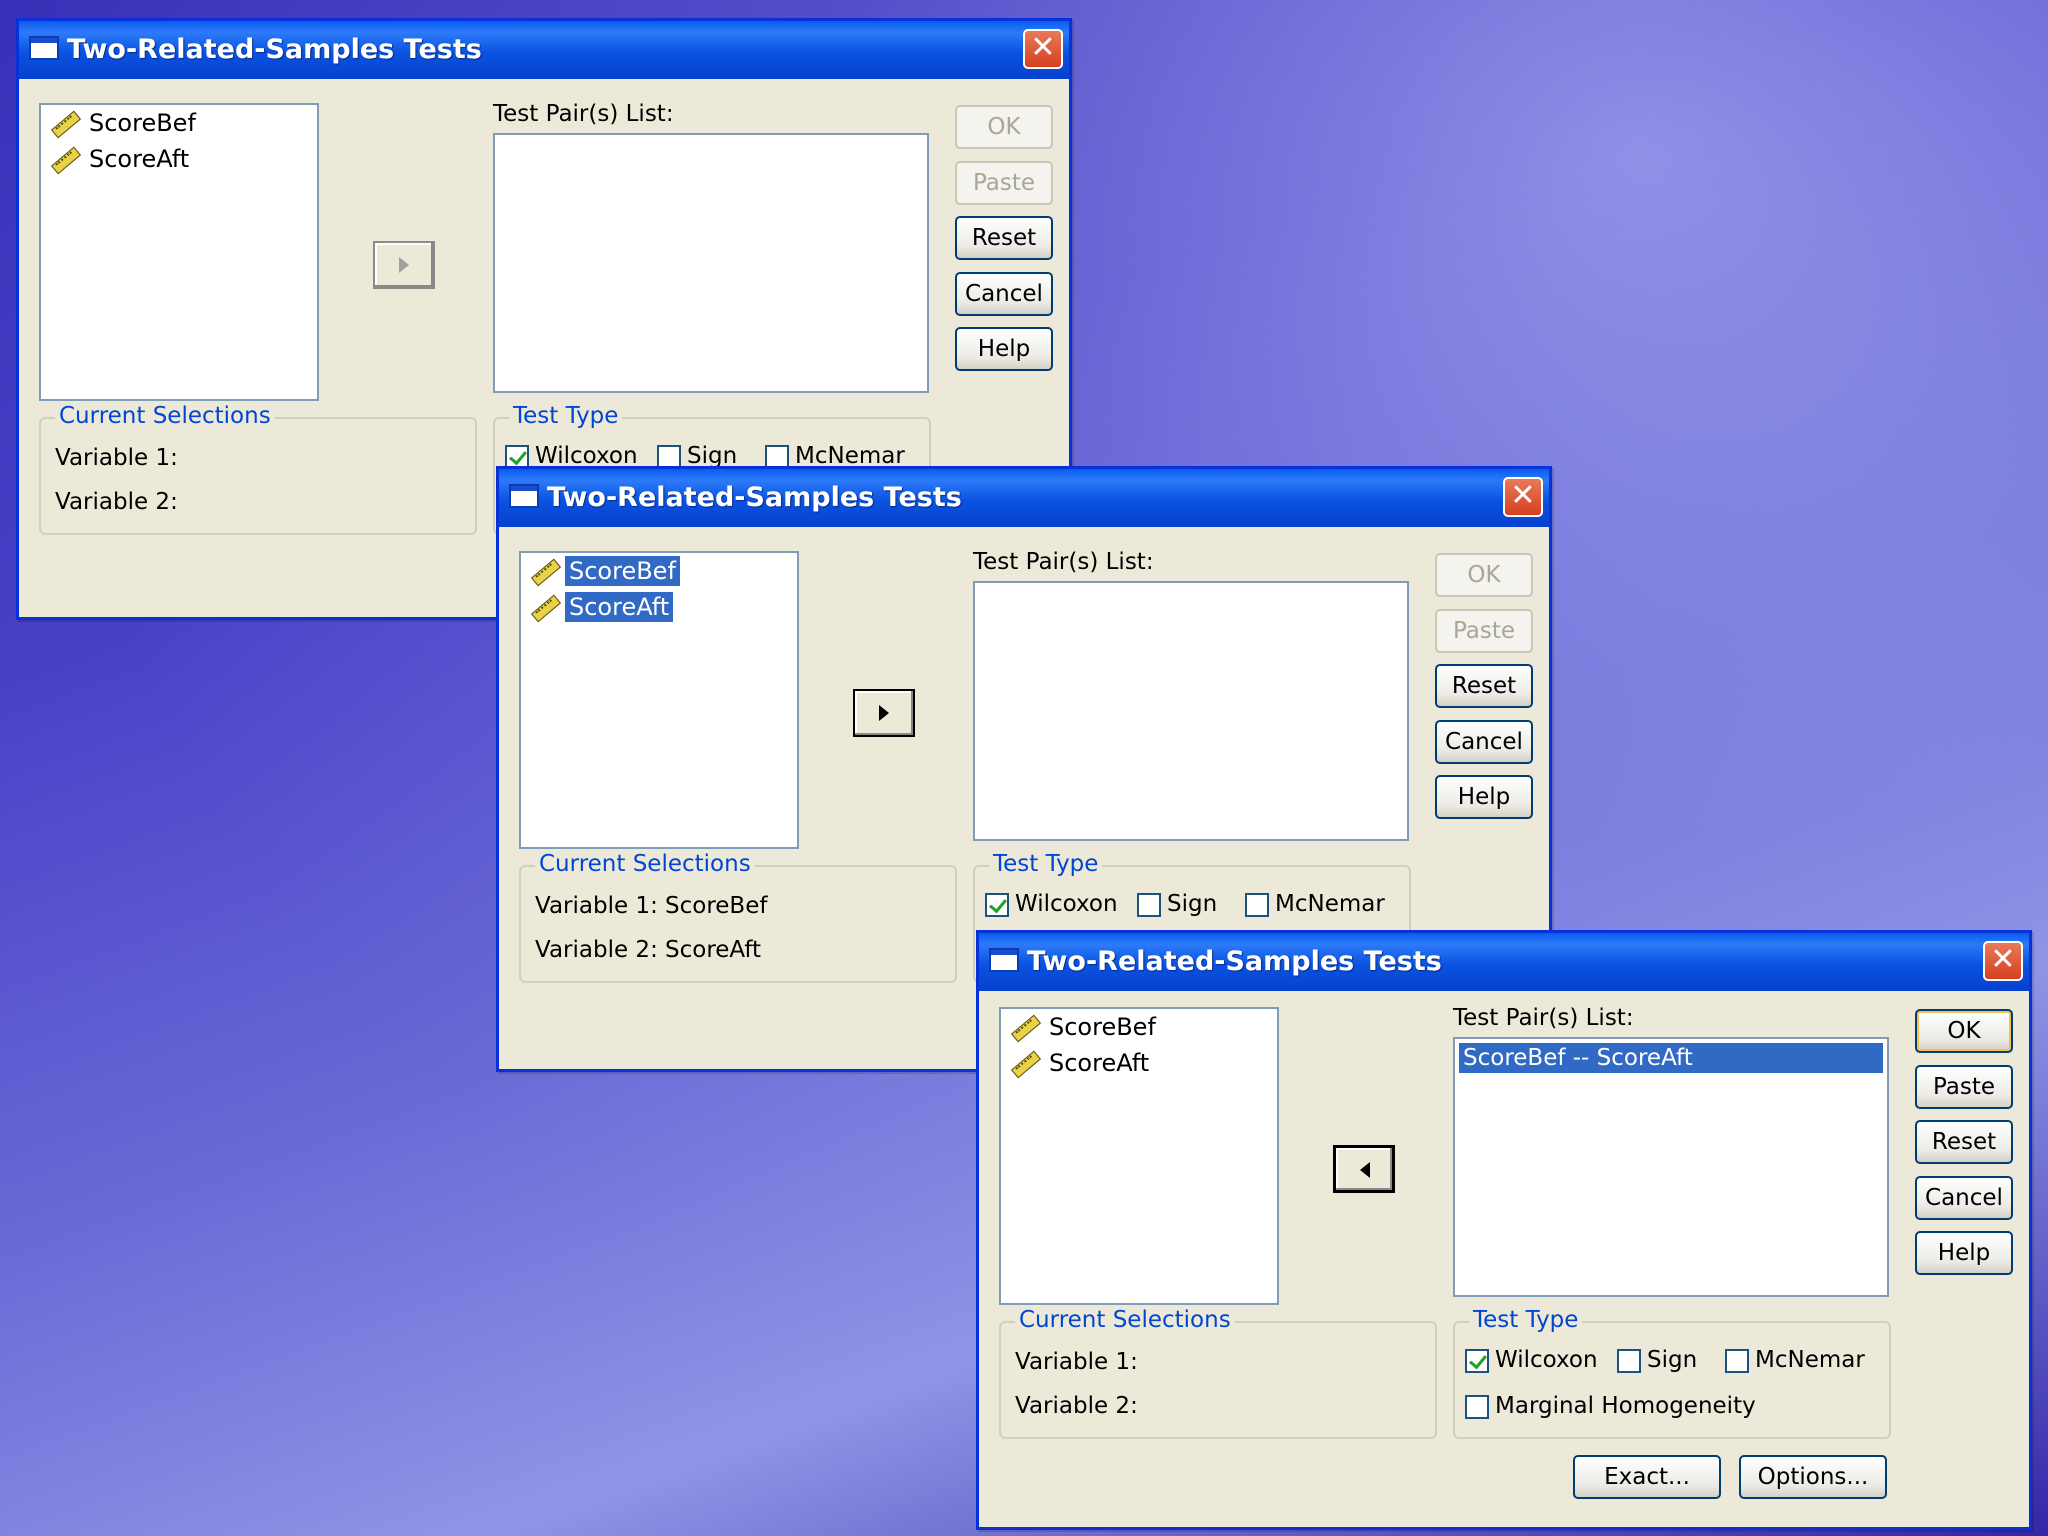  I want to click on move-left-button, so click(1364, 1169).